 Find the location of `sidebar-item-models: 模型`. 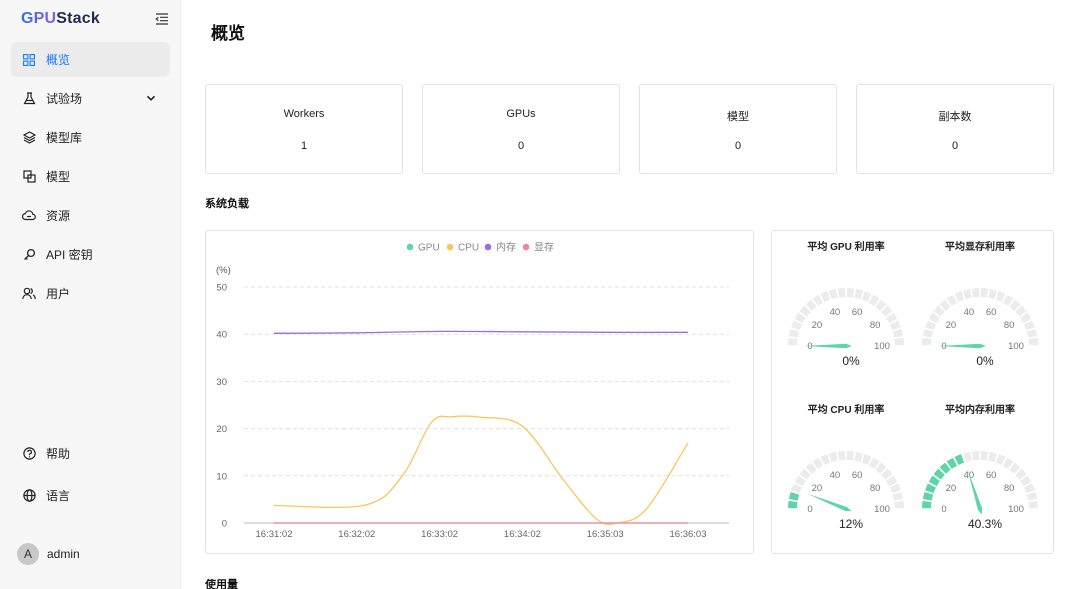

sidebar-item-models: 模型 is located at coordinates (90, 176).